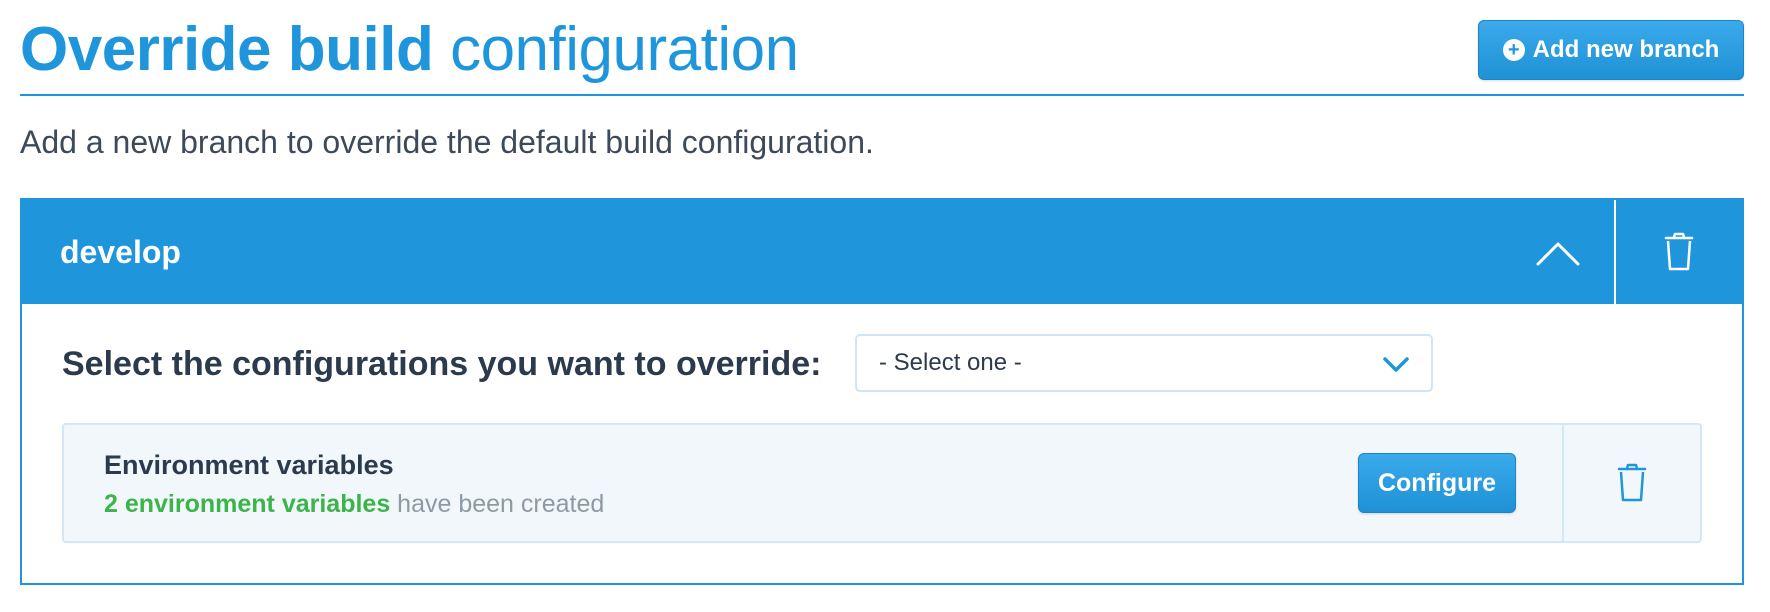 The image size is (1770, 612). Describe the element at coordinates (497, 504) in the screenshot. I see `config-description-suffix: have been created` at that location.